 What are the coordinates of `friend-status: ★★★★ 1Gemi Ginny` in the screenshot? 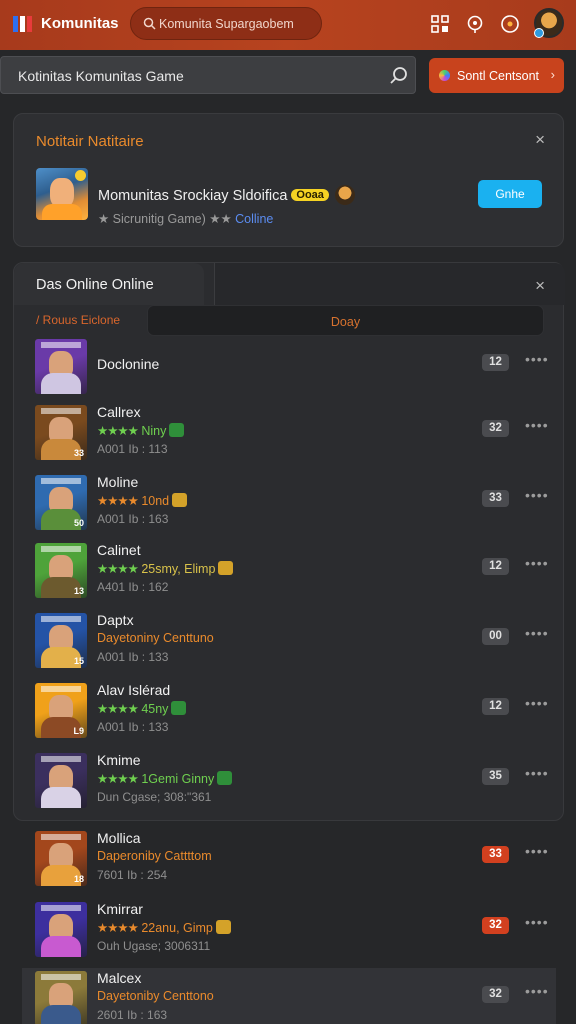 It's located at (165, 778).